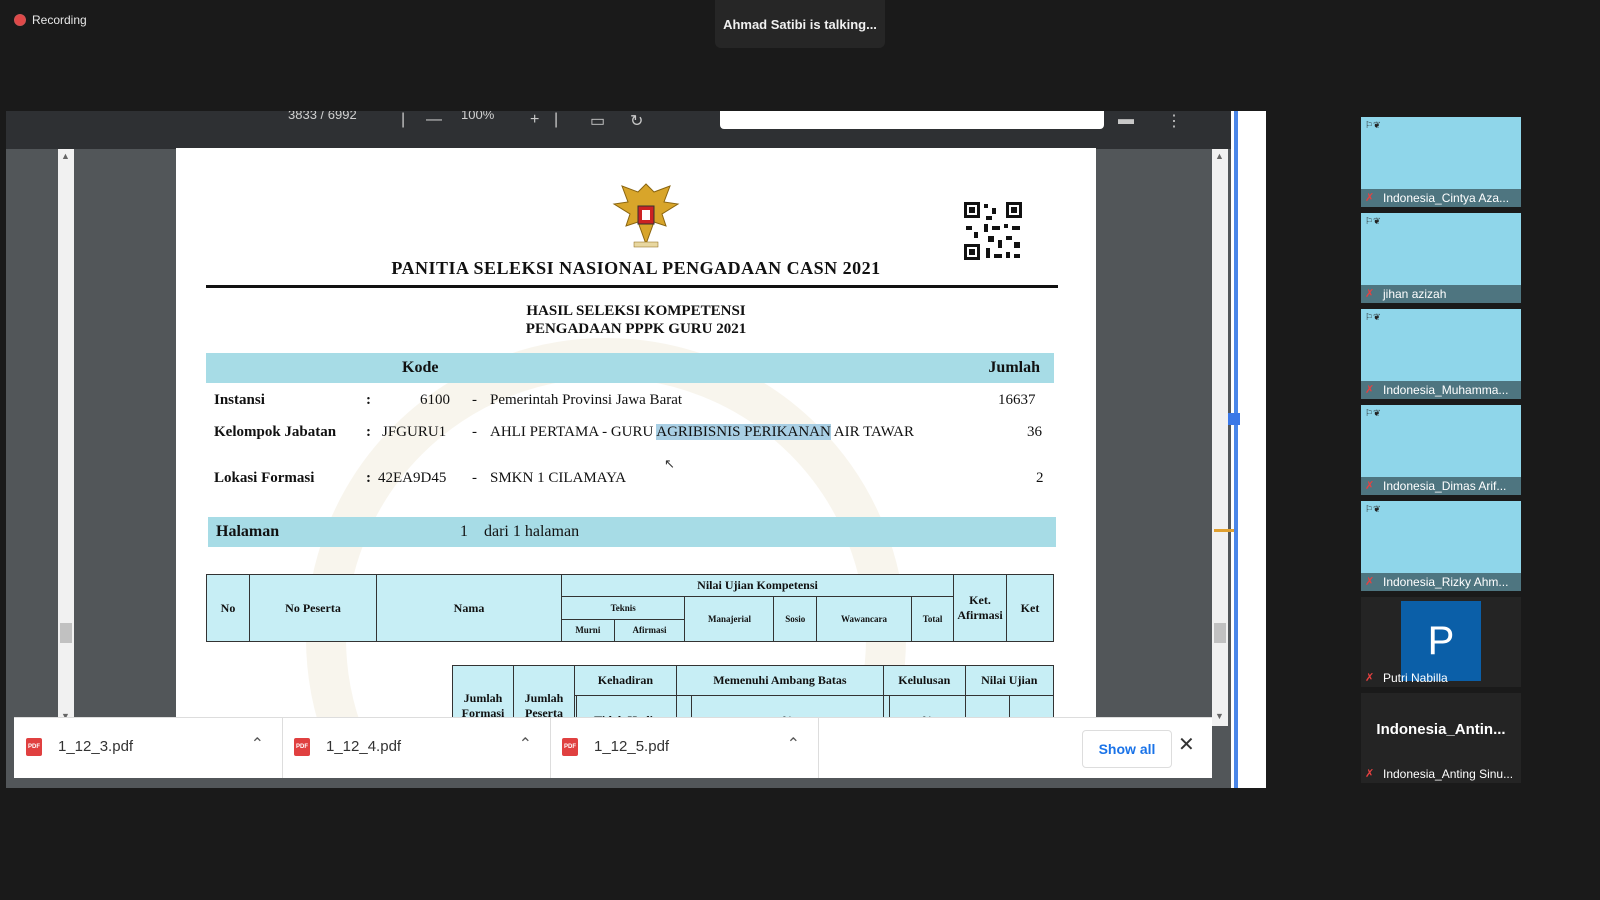  Describe the element at coordinates (729, 619) in the screenshot. I see `col-manajerial: Manajerial` at that location.